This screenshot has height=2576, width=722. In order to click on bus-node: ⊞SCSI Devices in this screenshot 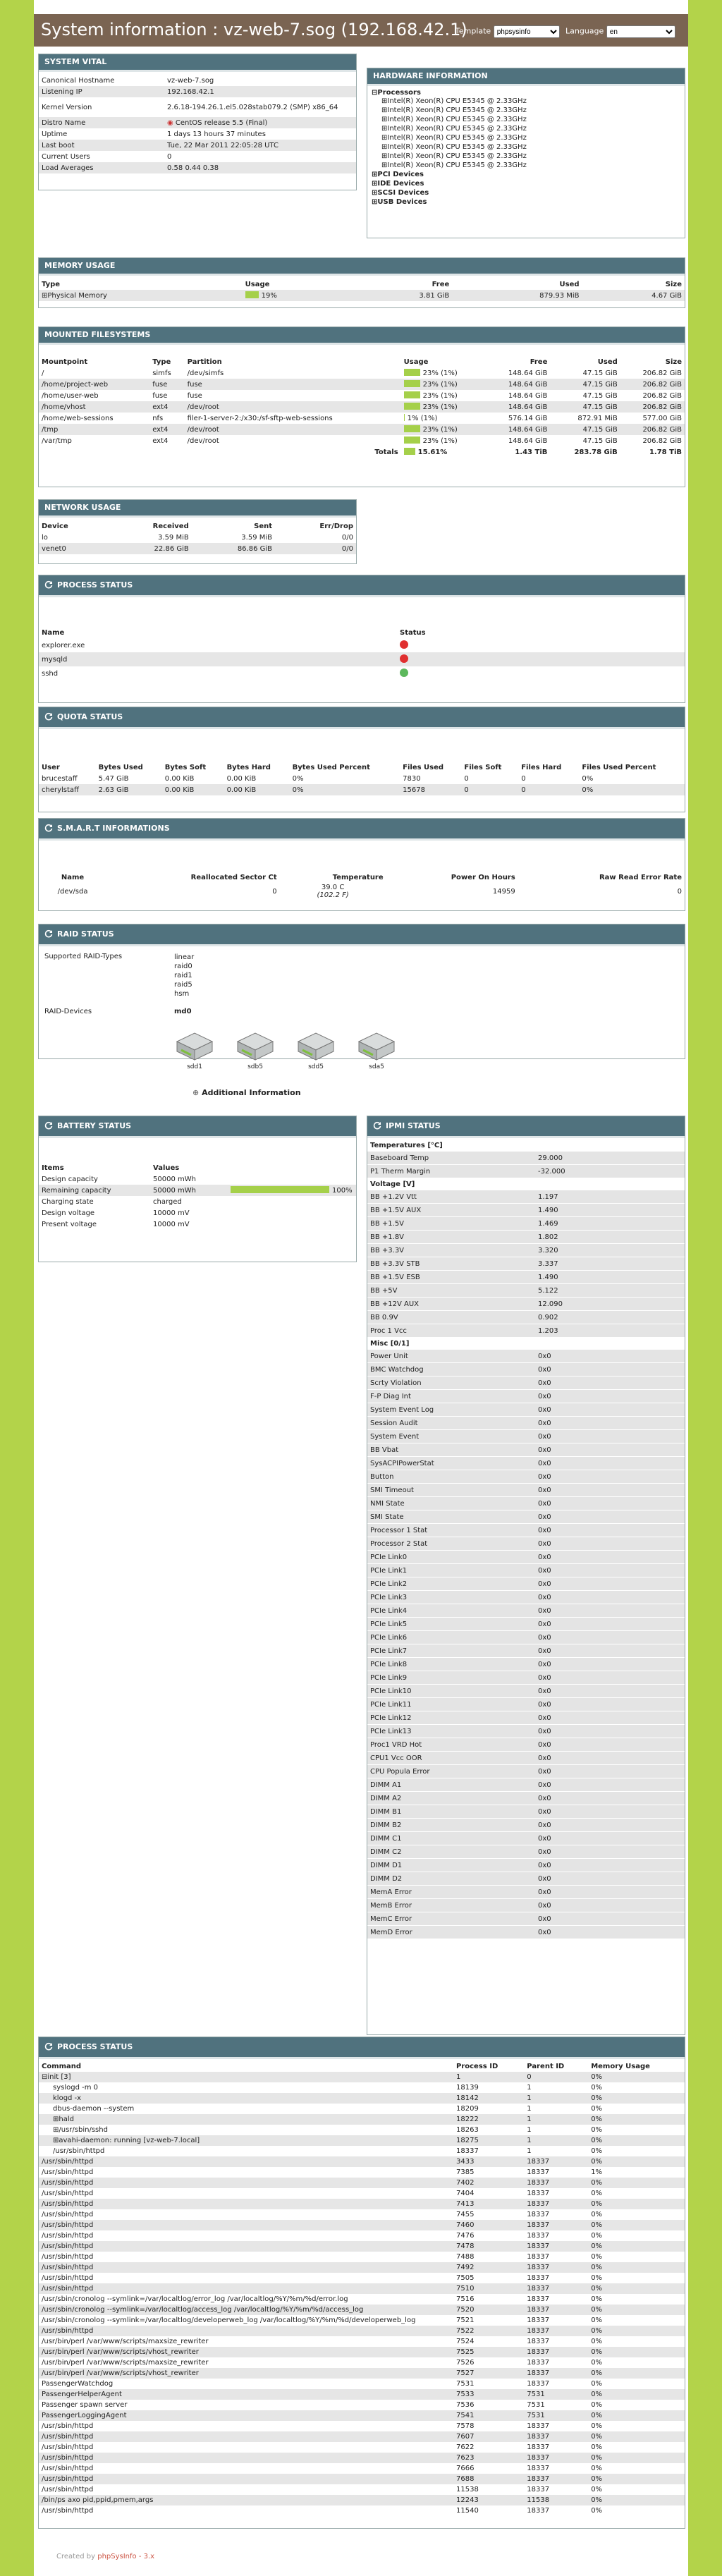, I will do `click(526, 193)`.